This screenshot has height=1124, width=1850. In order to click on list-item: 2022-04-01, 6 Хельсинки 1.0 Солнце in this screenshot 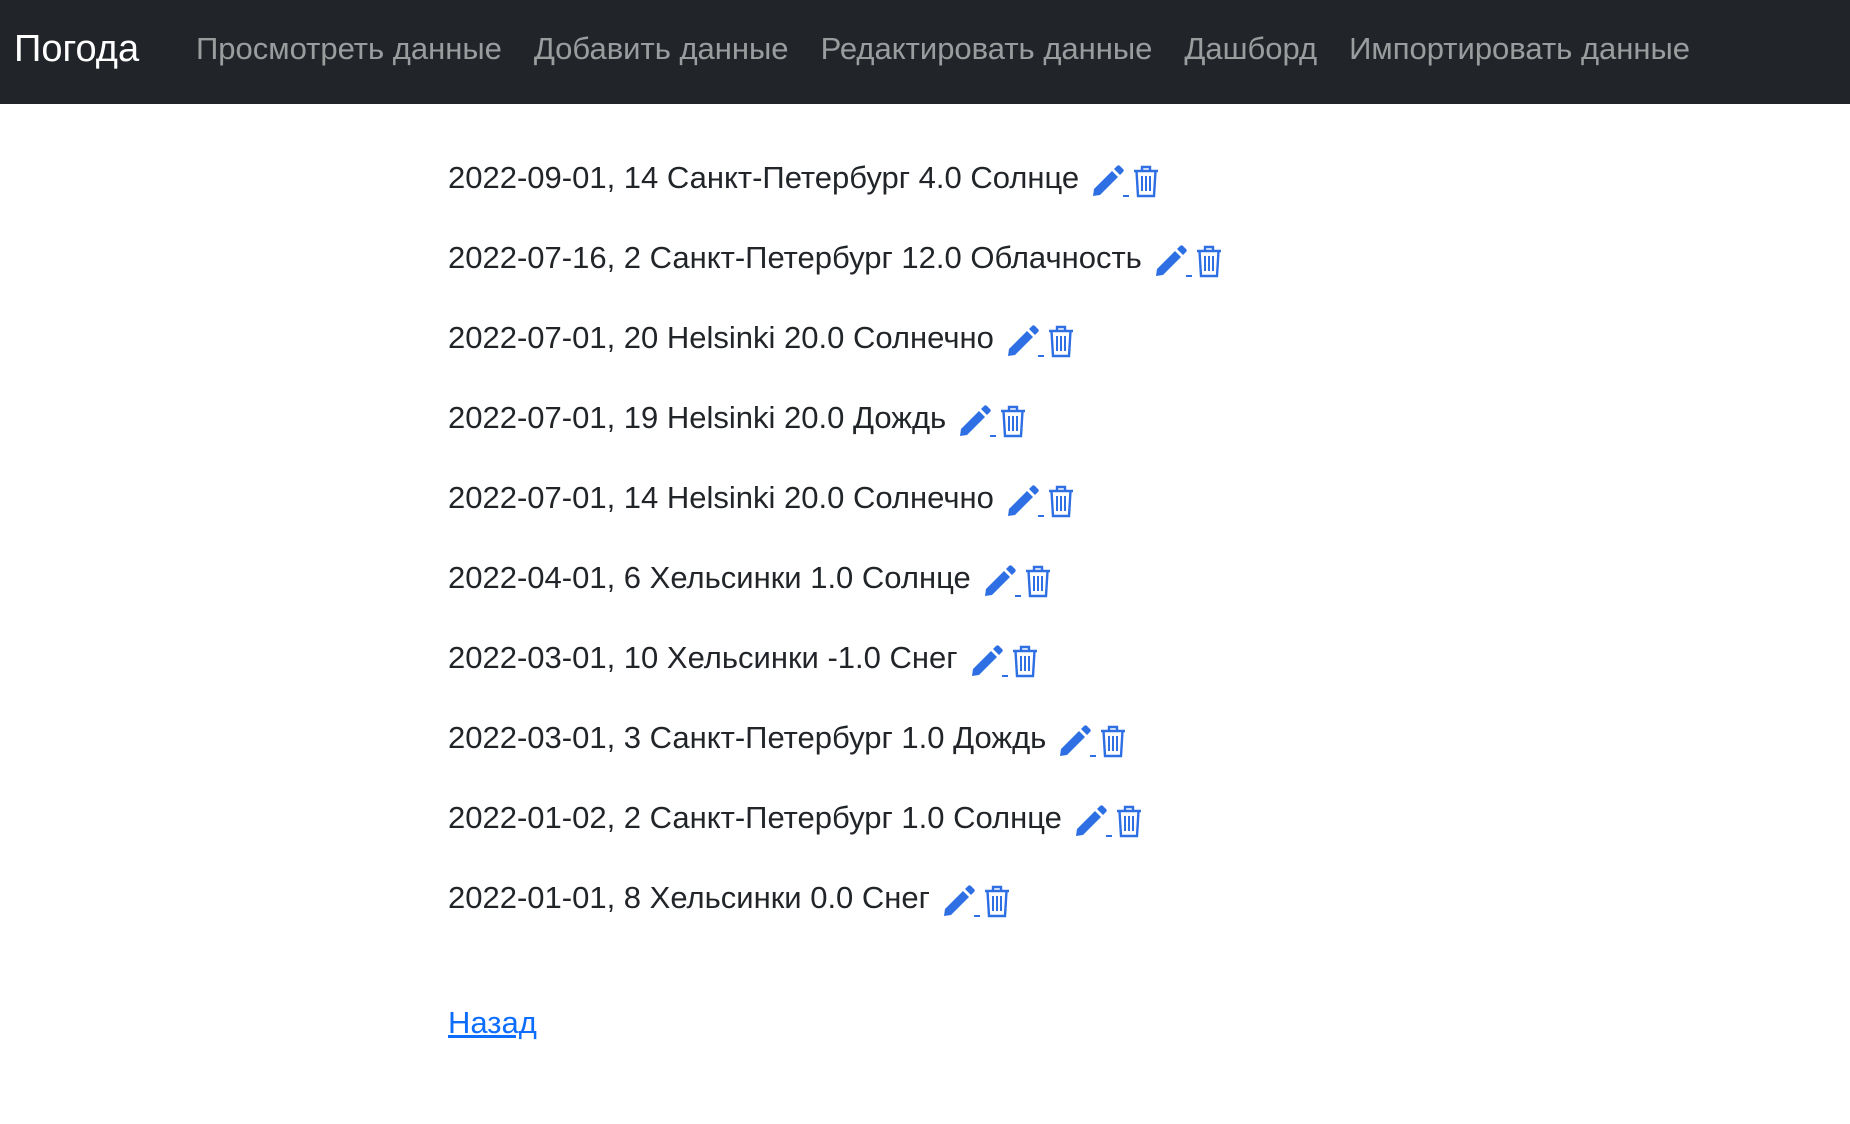, I will do `click(836, 588)`.